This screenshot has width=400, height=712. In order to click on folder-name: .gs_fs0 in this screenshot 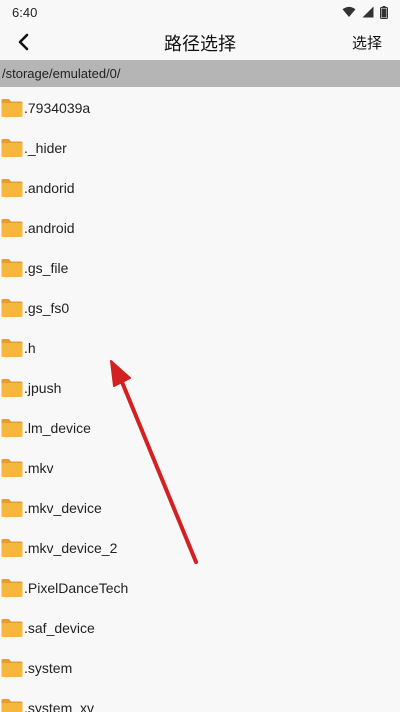, I will do `click(47, 308)`.